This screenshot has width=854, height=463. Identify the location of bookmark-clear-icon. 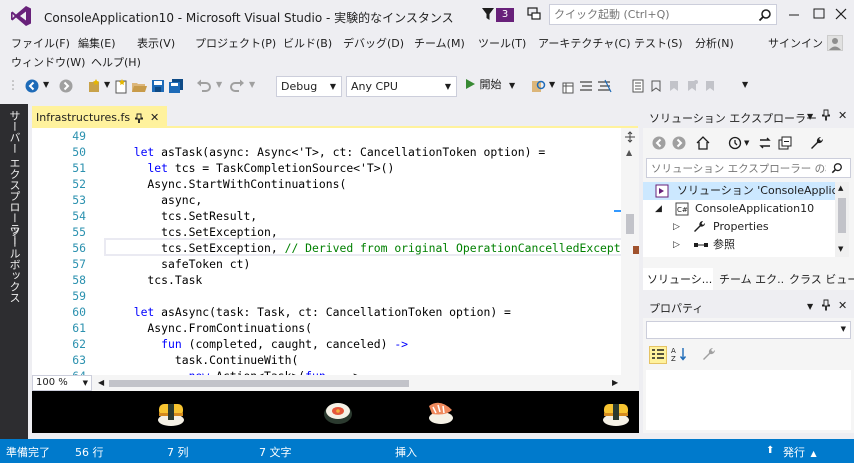
(692, 86).